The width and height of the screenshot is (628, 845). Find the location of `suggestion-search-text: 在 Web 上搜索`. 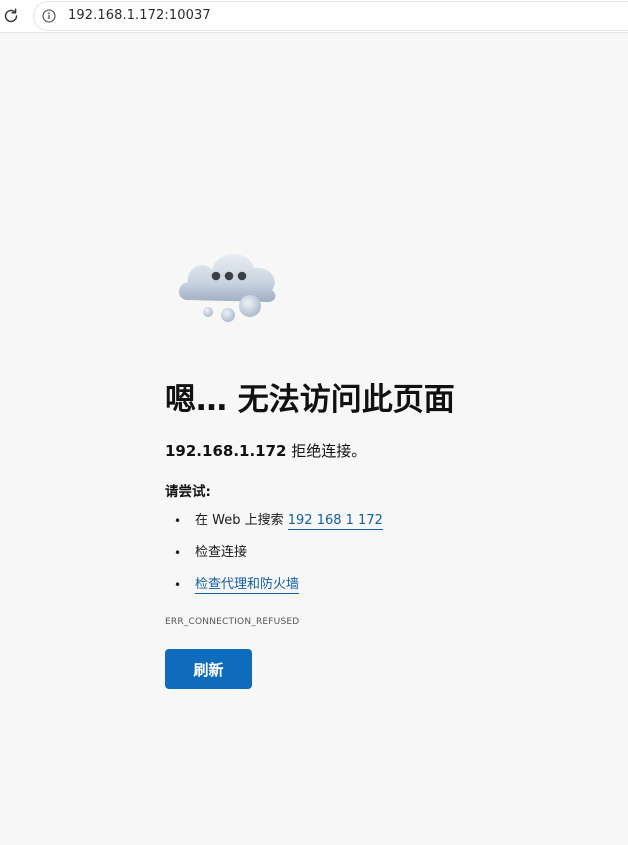

suggestion-search-text: 在 Web 上搜索 is located at coordinates (241, 520).